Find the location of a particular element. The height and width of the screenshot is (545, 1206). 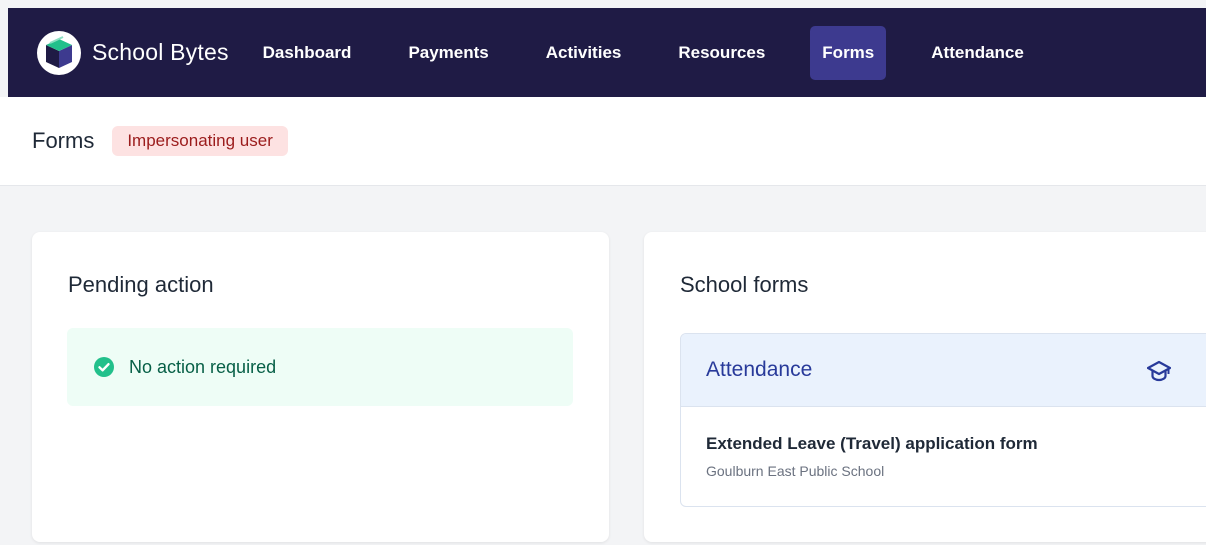

no-action-notice: No action required is located at coordinates (320, 367).